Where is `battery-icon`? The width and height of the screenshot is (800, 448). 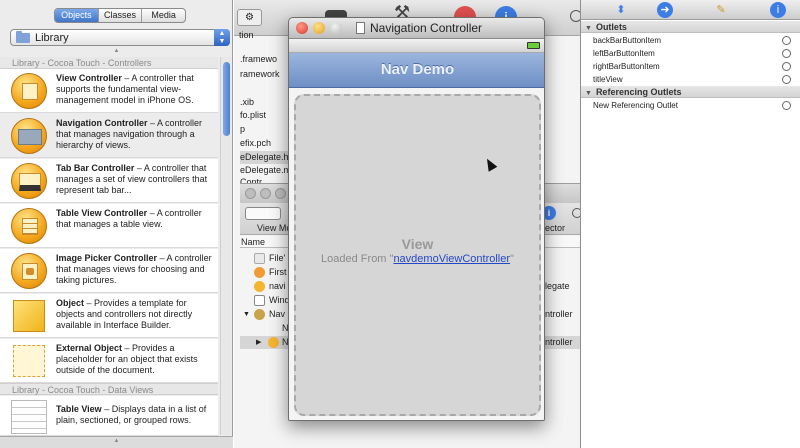 battery-icon is located at coordinates (533, 45).